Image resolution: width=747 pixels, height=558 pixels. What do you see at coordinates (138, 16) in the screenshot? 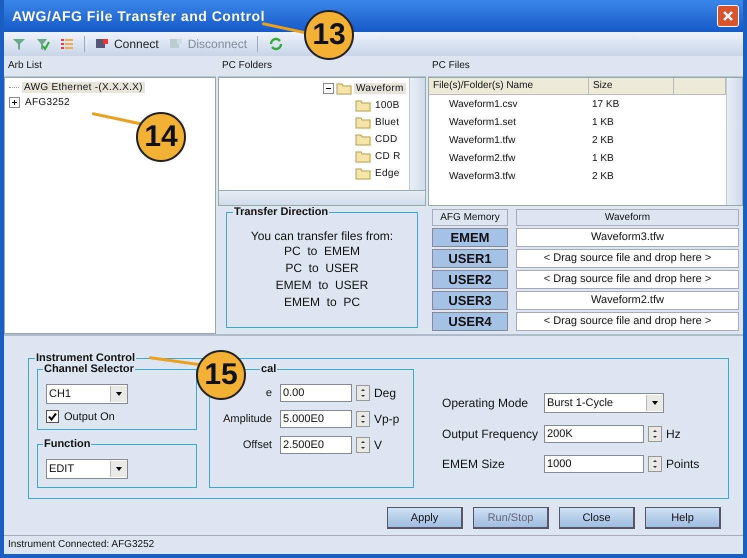
I see `window-title: AWG/AFG File Transfer and Control` at bounding box center [138, 16].